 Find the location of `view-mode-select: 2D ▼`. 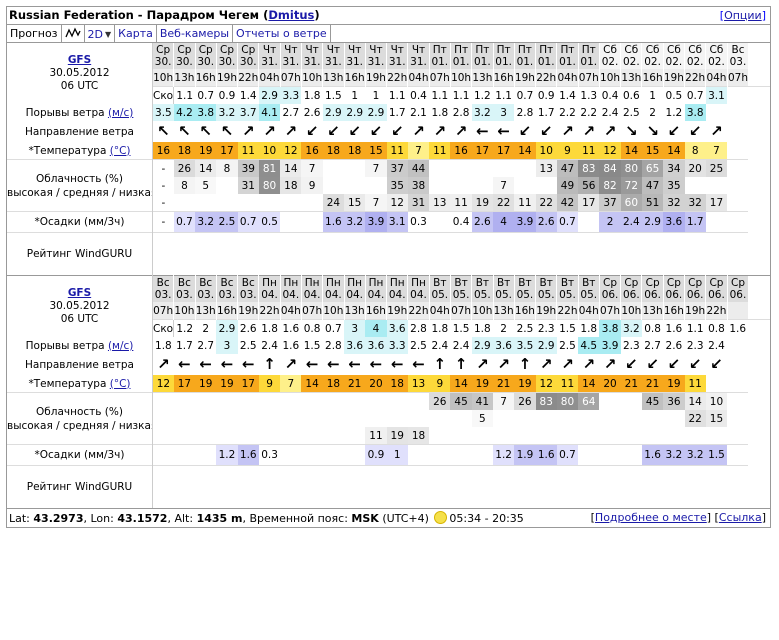

view-mode-select: 2D ▼ is located at coordinates (100, 33).